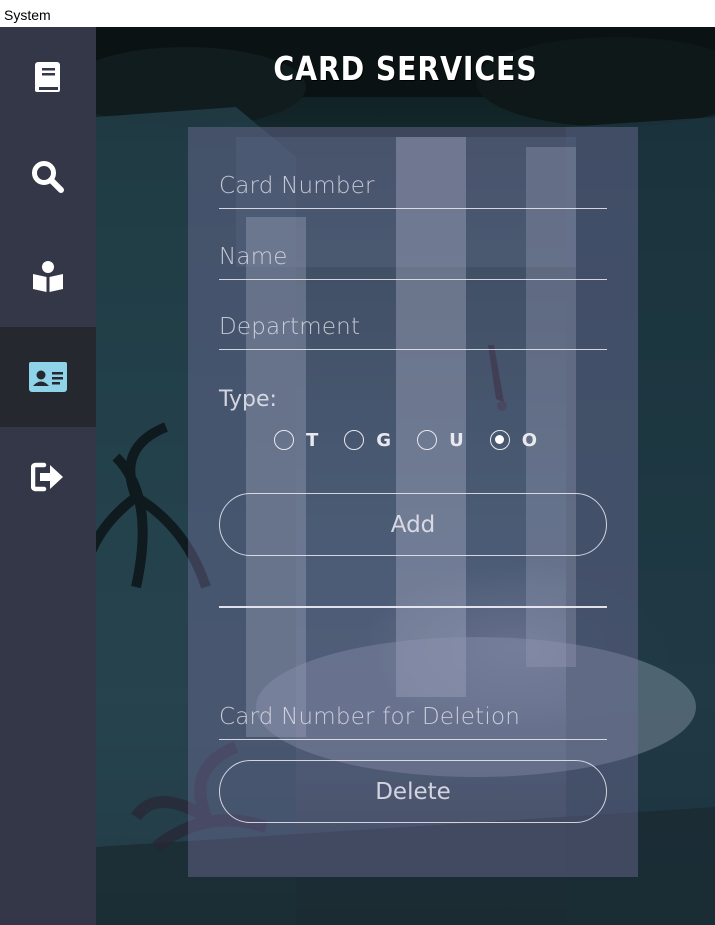 This screenshot has width=715, height=925. I want to click on sidebar-item-logout, so click(48, 477).